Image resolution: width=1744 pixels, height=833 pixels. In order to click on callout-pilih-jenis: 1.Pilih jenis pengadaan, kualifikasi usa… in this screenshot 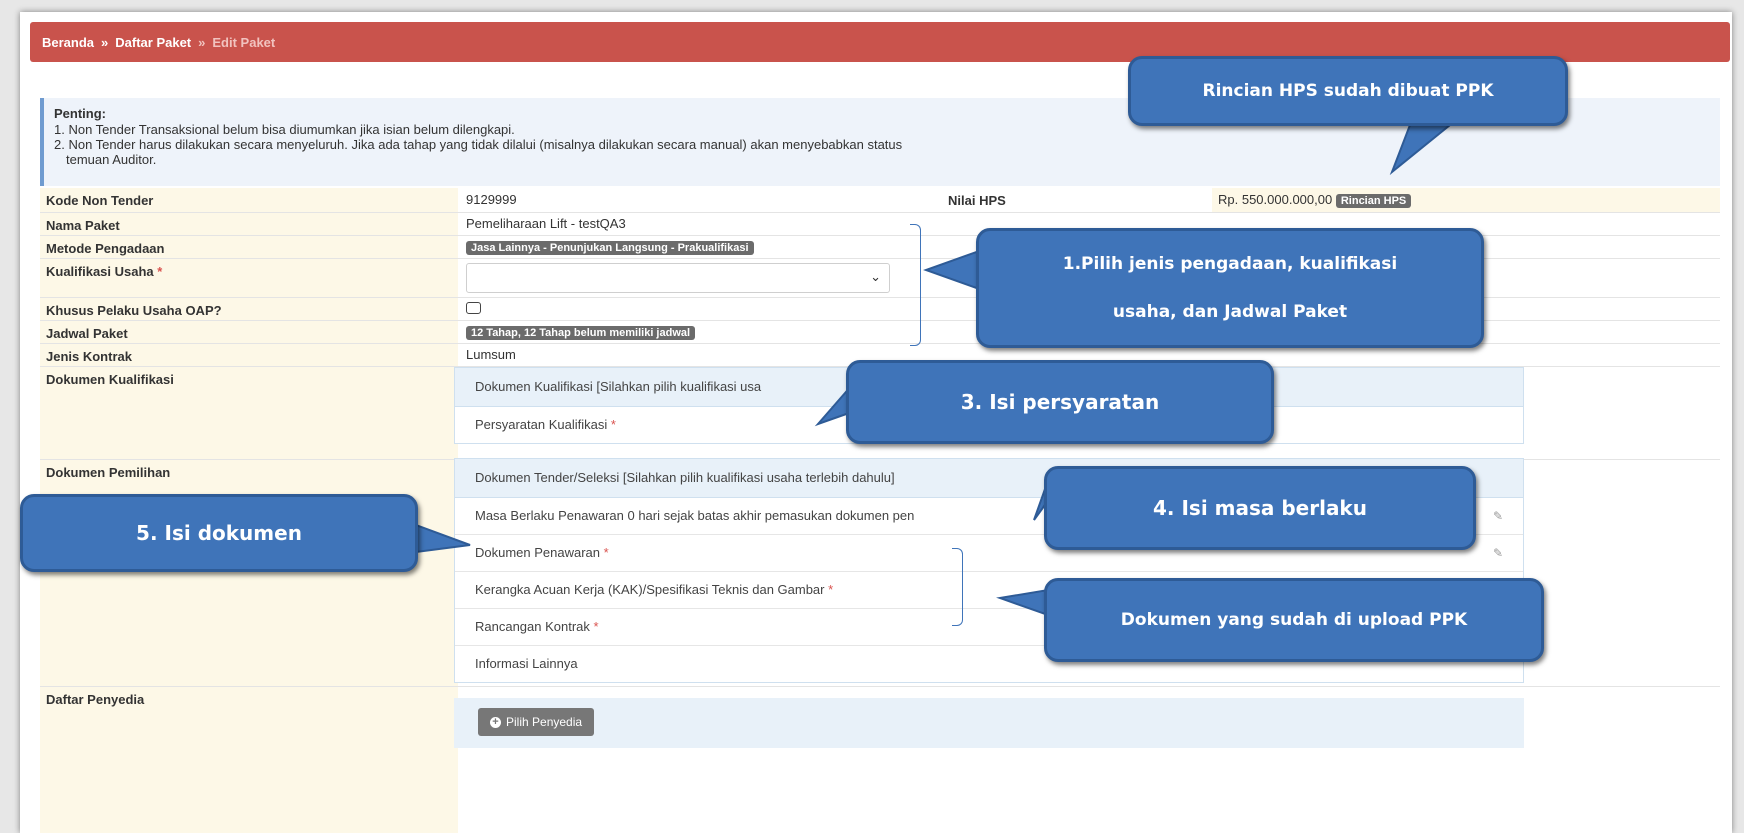, I will do `click(1230, 288)`.